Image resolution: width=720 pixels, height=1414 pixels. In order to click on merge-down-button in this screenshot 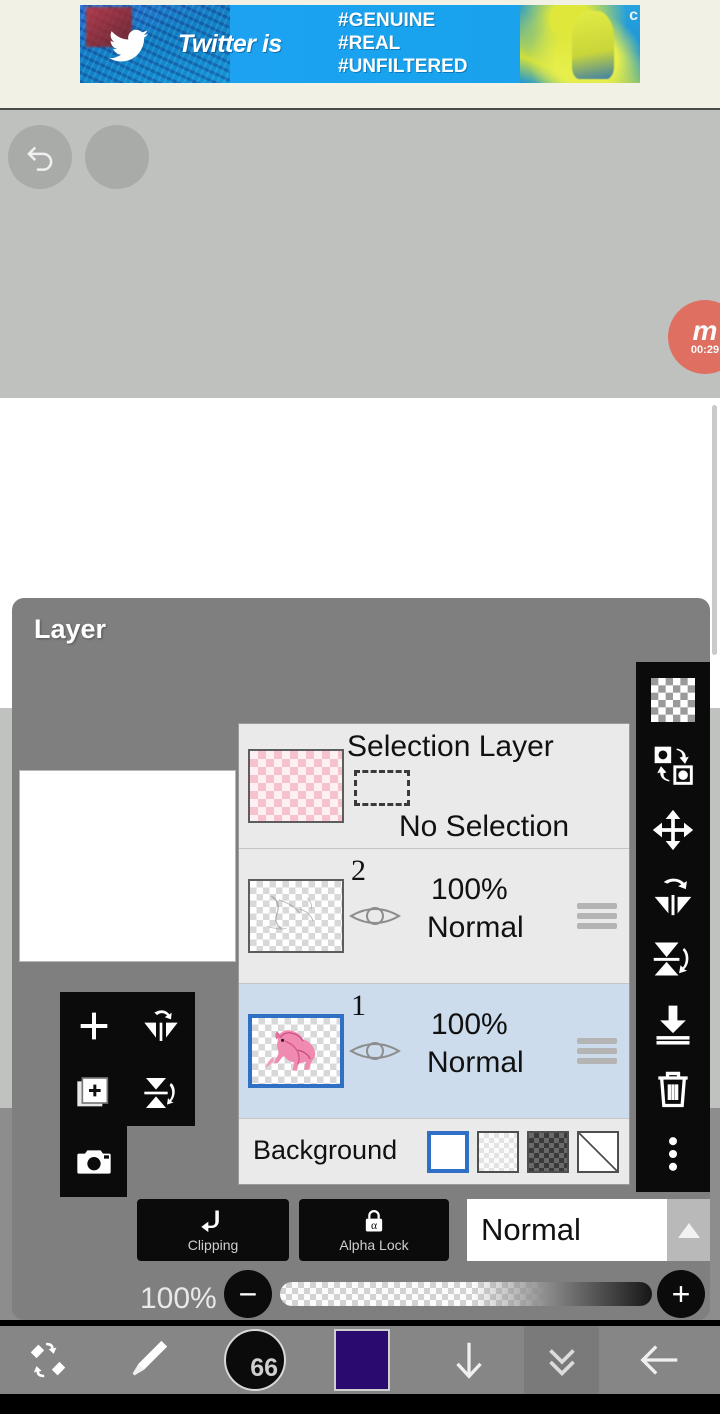, I will do `click(673, 1024)`.